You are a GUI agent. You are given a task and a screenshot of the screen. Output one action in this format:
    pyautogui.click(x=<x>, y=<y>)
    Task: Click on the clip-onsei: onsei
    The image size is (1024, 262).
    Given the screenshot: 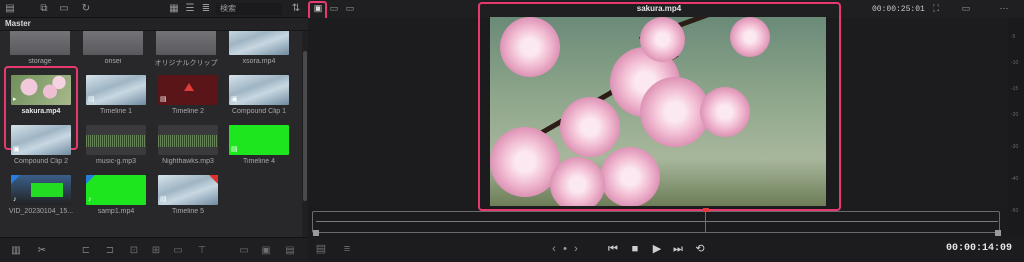 What is the action you would take?
    pyautogui.click(x=113, y=49)
    